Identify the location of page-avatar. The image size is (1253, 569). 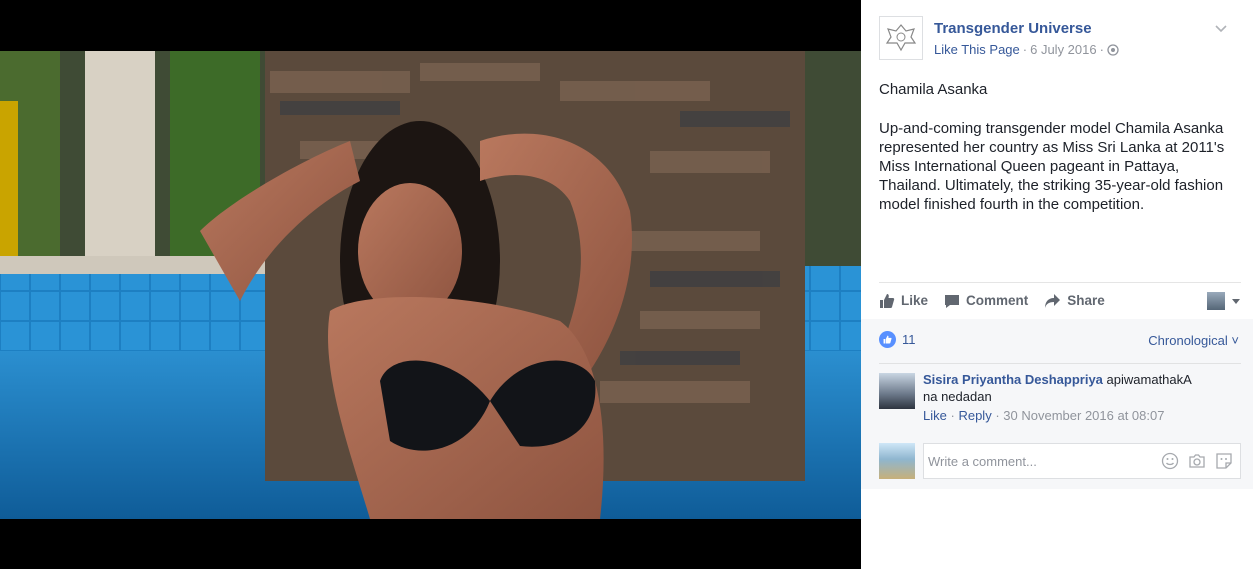
(901, 38).